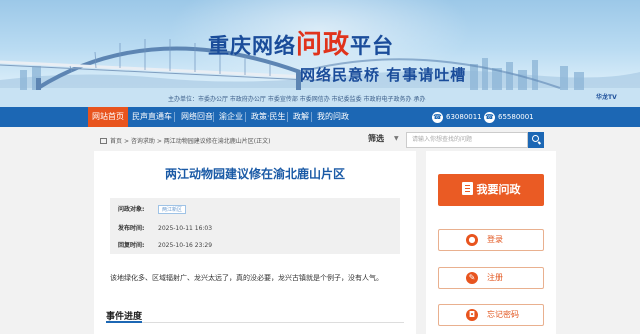 This screenshot has height=334, width=640. I want to click on site-title-highlight: 问政, so click(323, 45).